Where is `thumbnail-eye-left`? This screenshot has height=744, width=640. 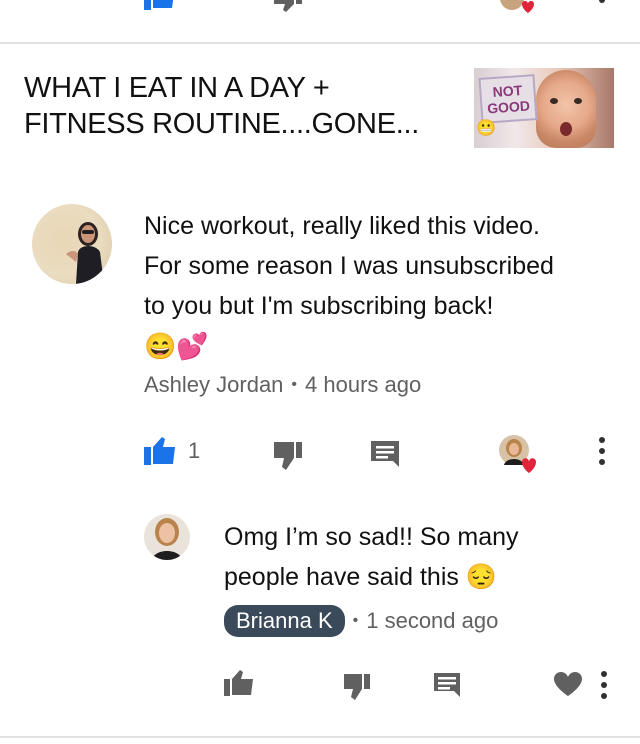
thumbnail-eye-left is located at coordinates (554, 101).